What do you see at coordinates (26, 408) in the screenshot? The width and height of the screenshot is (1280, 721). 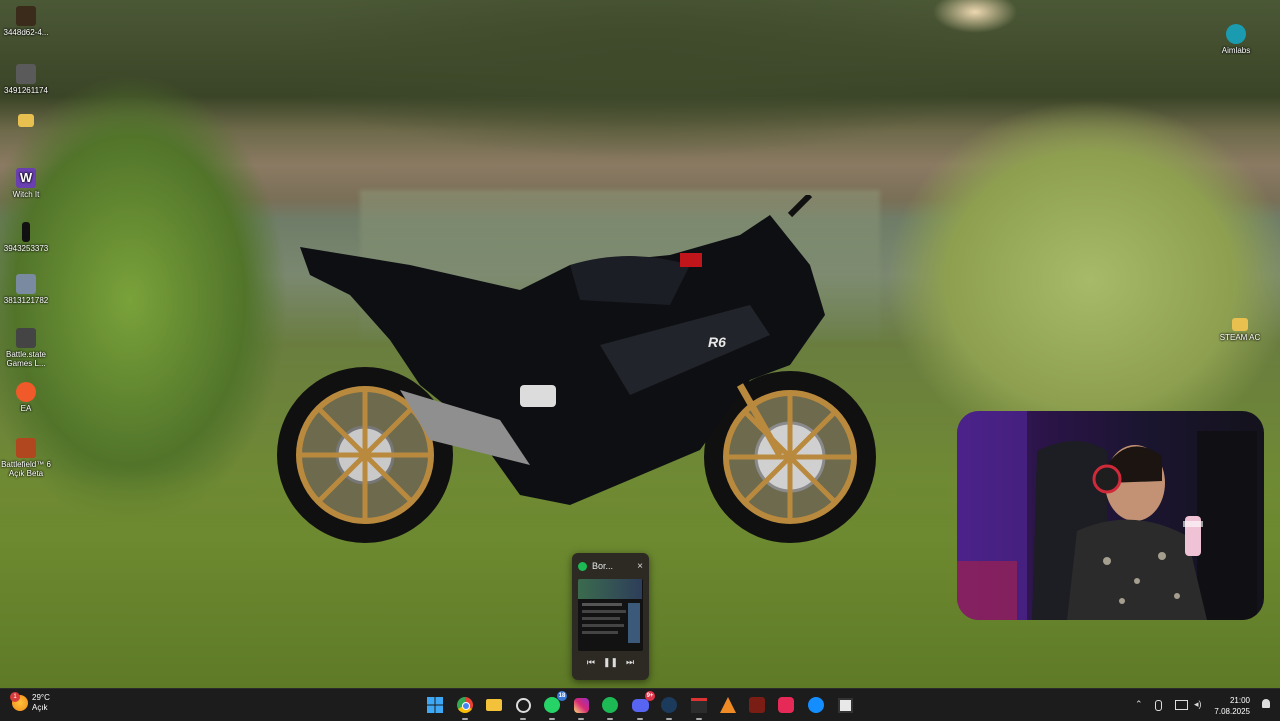 I see `desktop-icon-label: EA` at bounding box center [26, 408].